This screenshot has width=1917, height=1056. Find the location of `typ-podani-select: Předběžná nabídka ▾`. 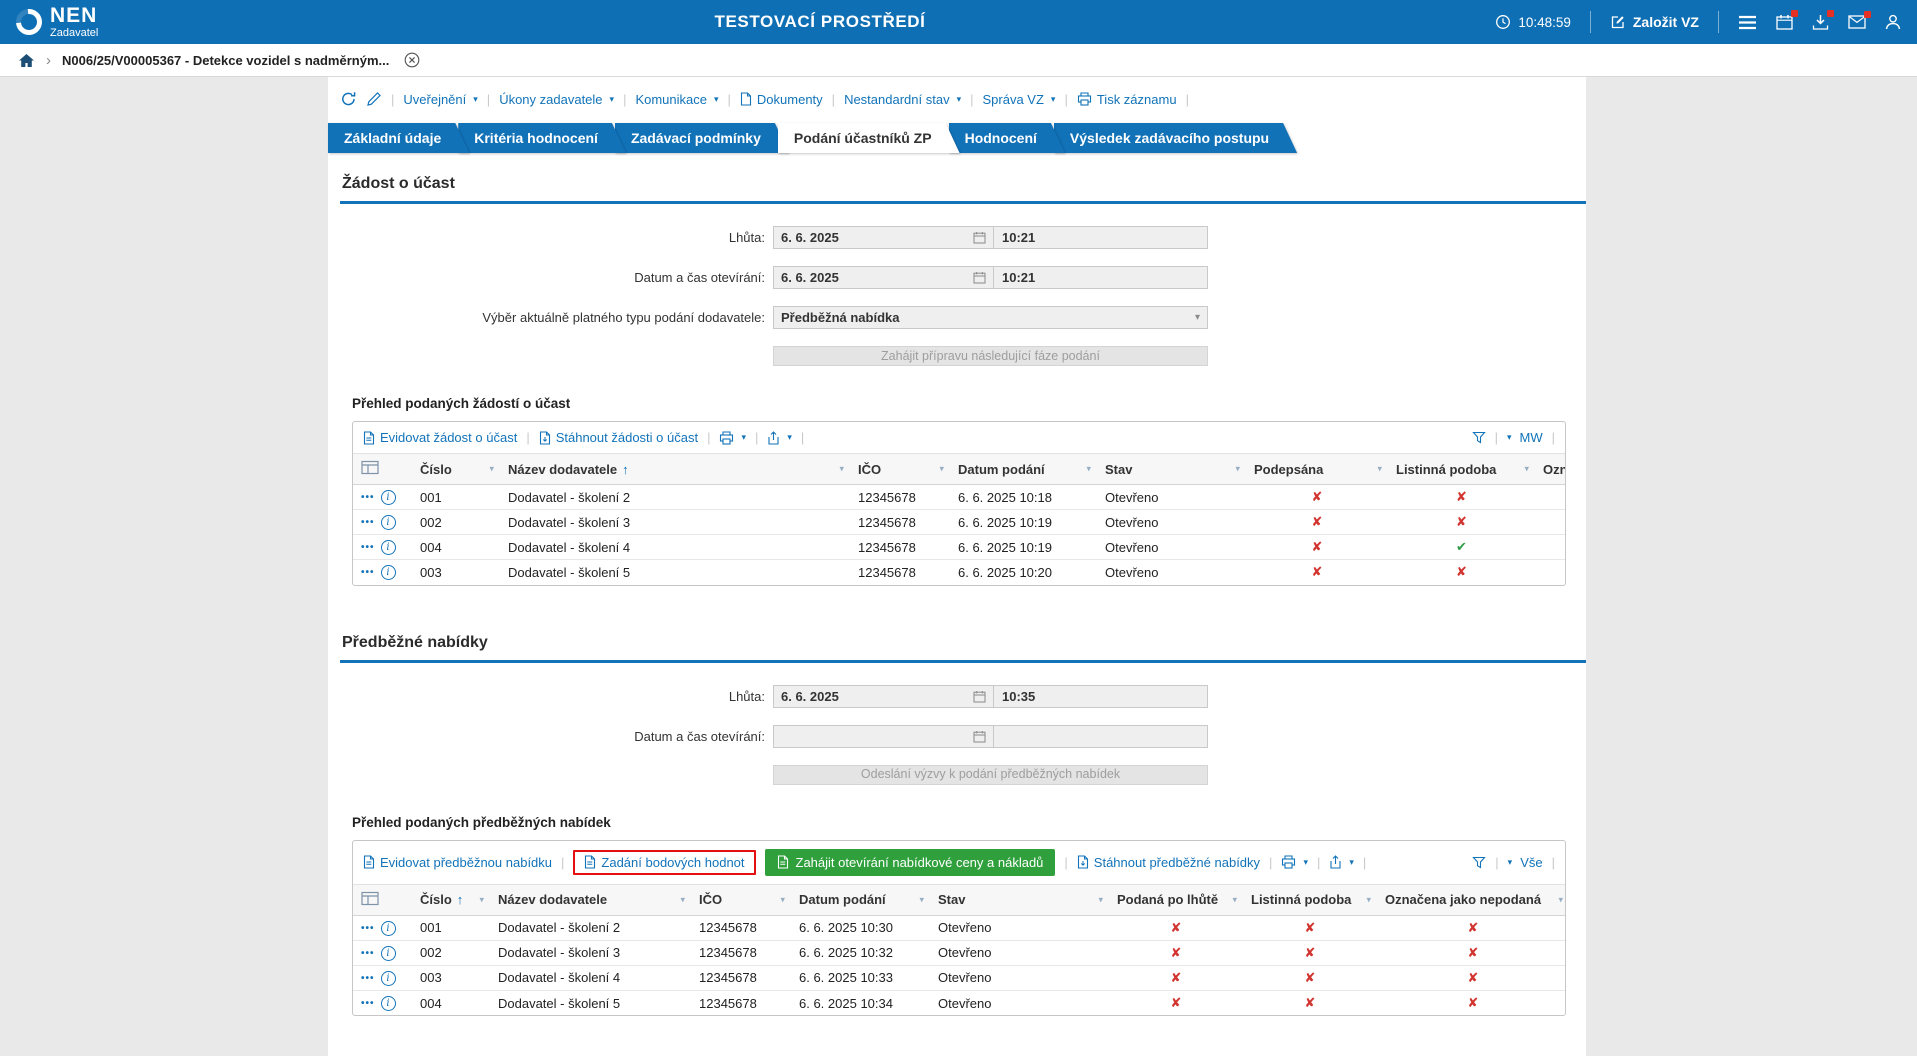

typ-podani-select: Předběžná nabídka ▾ is located at coordinates (990, 317).